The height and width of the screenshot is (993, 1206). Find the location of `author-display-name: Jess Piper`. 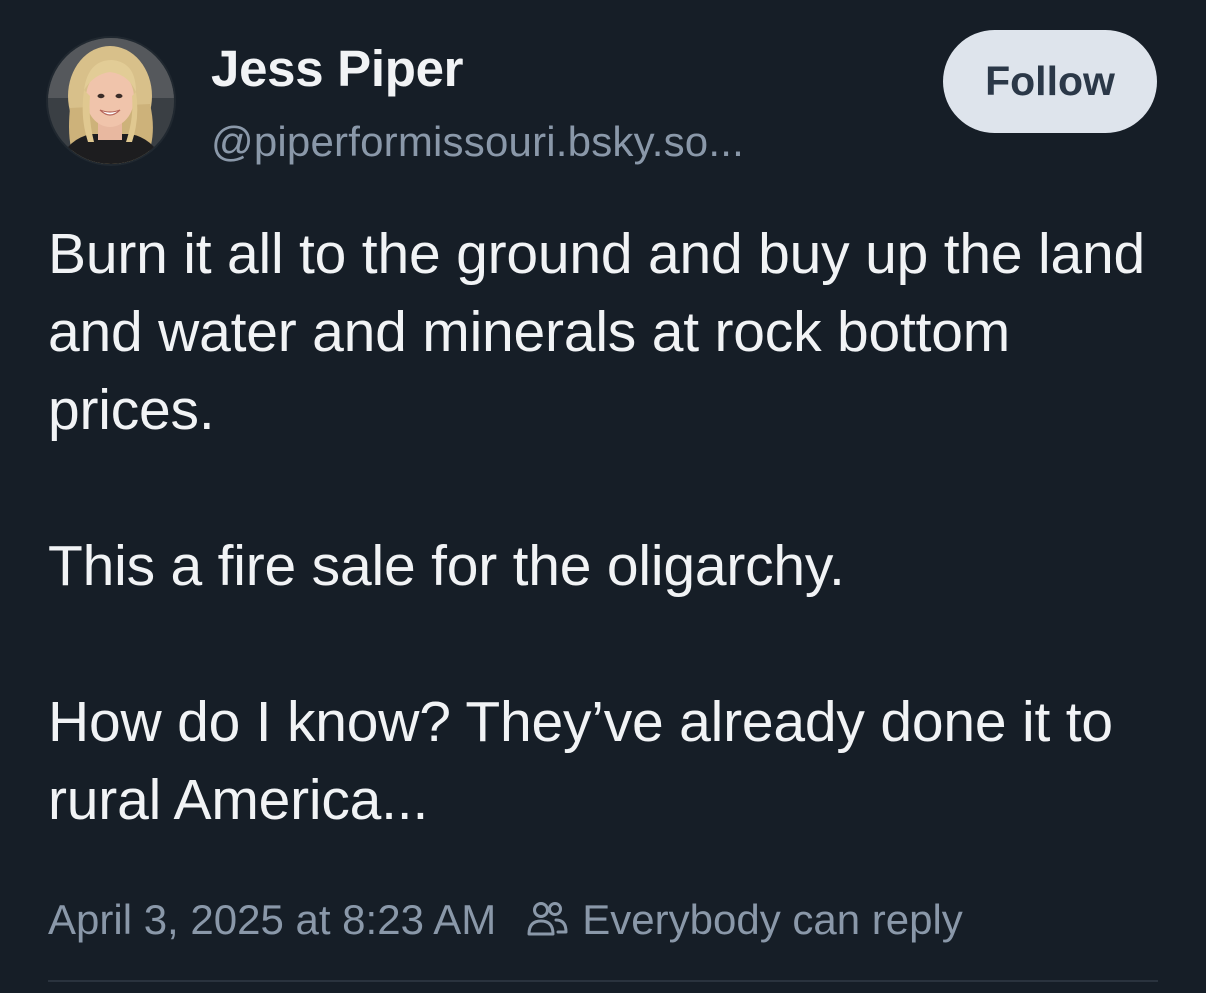

author-display-name: Jess Piper is located at coordinates (337, 69).